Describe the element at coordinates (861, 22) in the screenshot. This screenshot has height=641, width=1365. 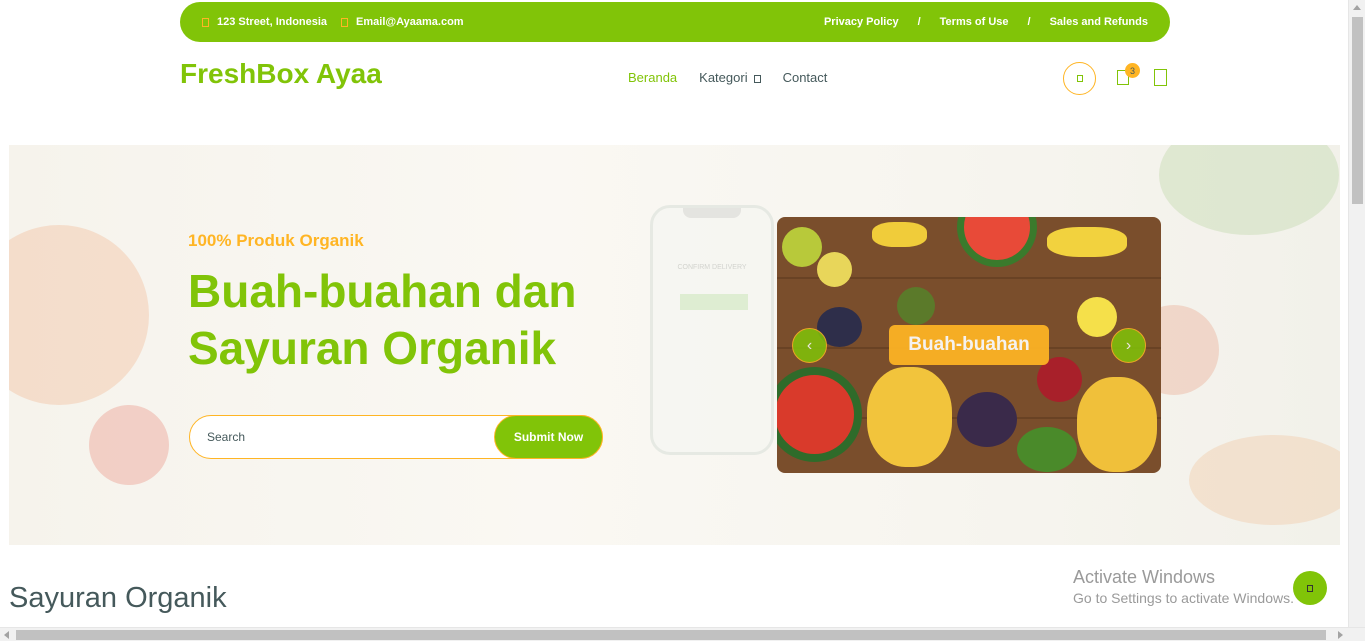
I see `privacy-policy-link: Privacy Policy` at that location.